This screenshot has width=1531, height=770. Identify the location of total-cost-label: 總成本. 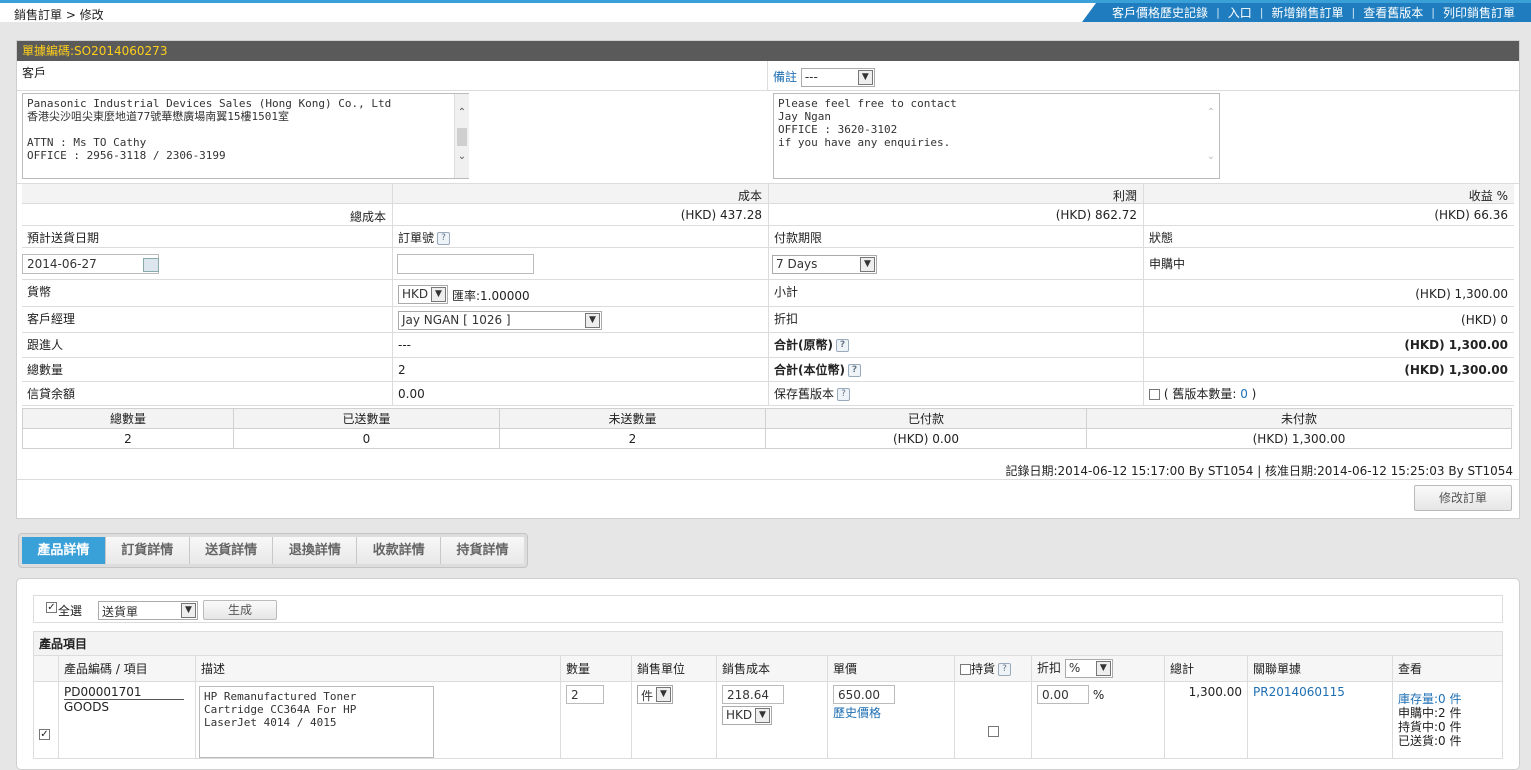
(207, 215).